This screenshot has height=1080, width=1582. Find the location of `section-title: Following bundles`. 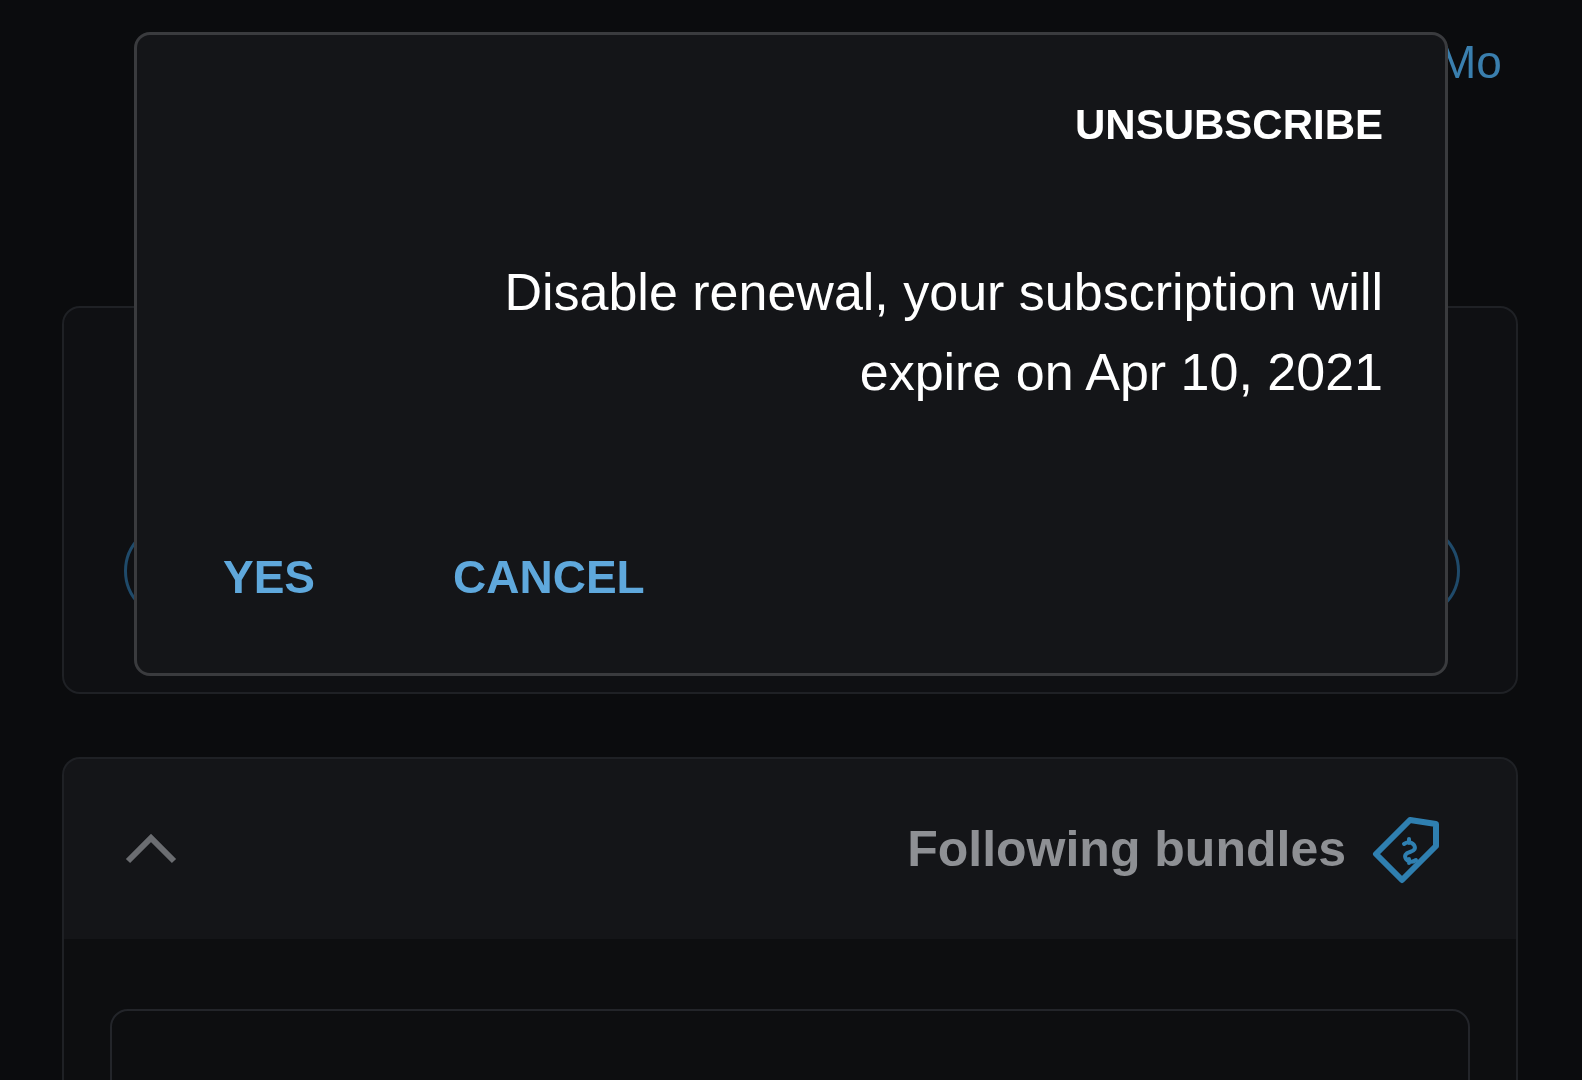

section-title: Following bundles is located at coordinates (1126, 849).